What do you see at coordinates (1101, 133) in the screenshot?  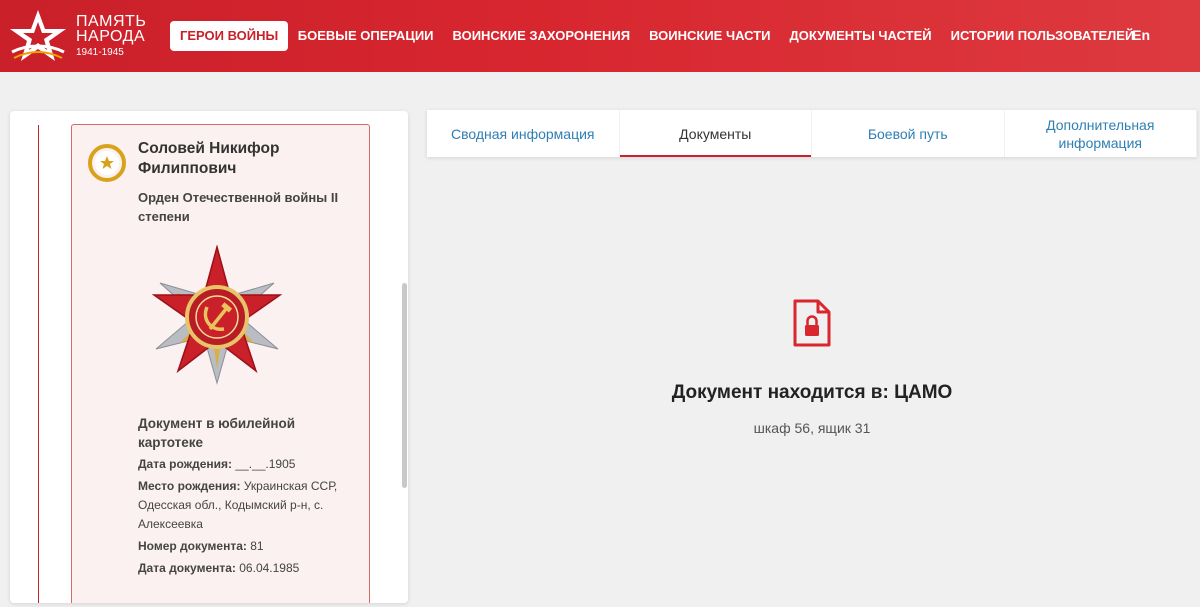 I see `tab-additional-info: Дополнительная информация` at bounding box center [1101, 133].